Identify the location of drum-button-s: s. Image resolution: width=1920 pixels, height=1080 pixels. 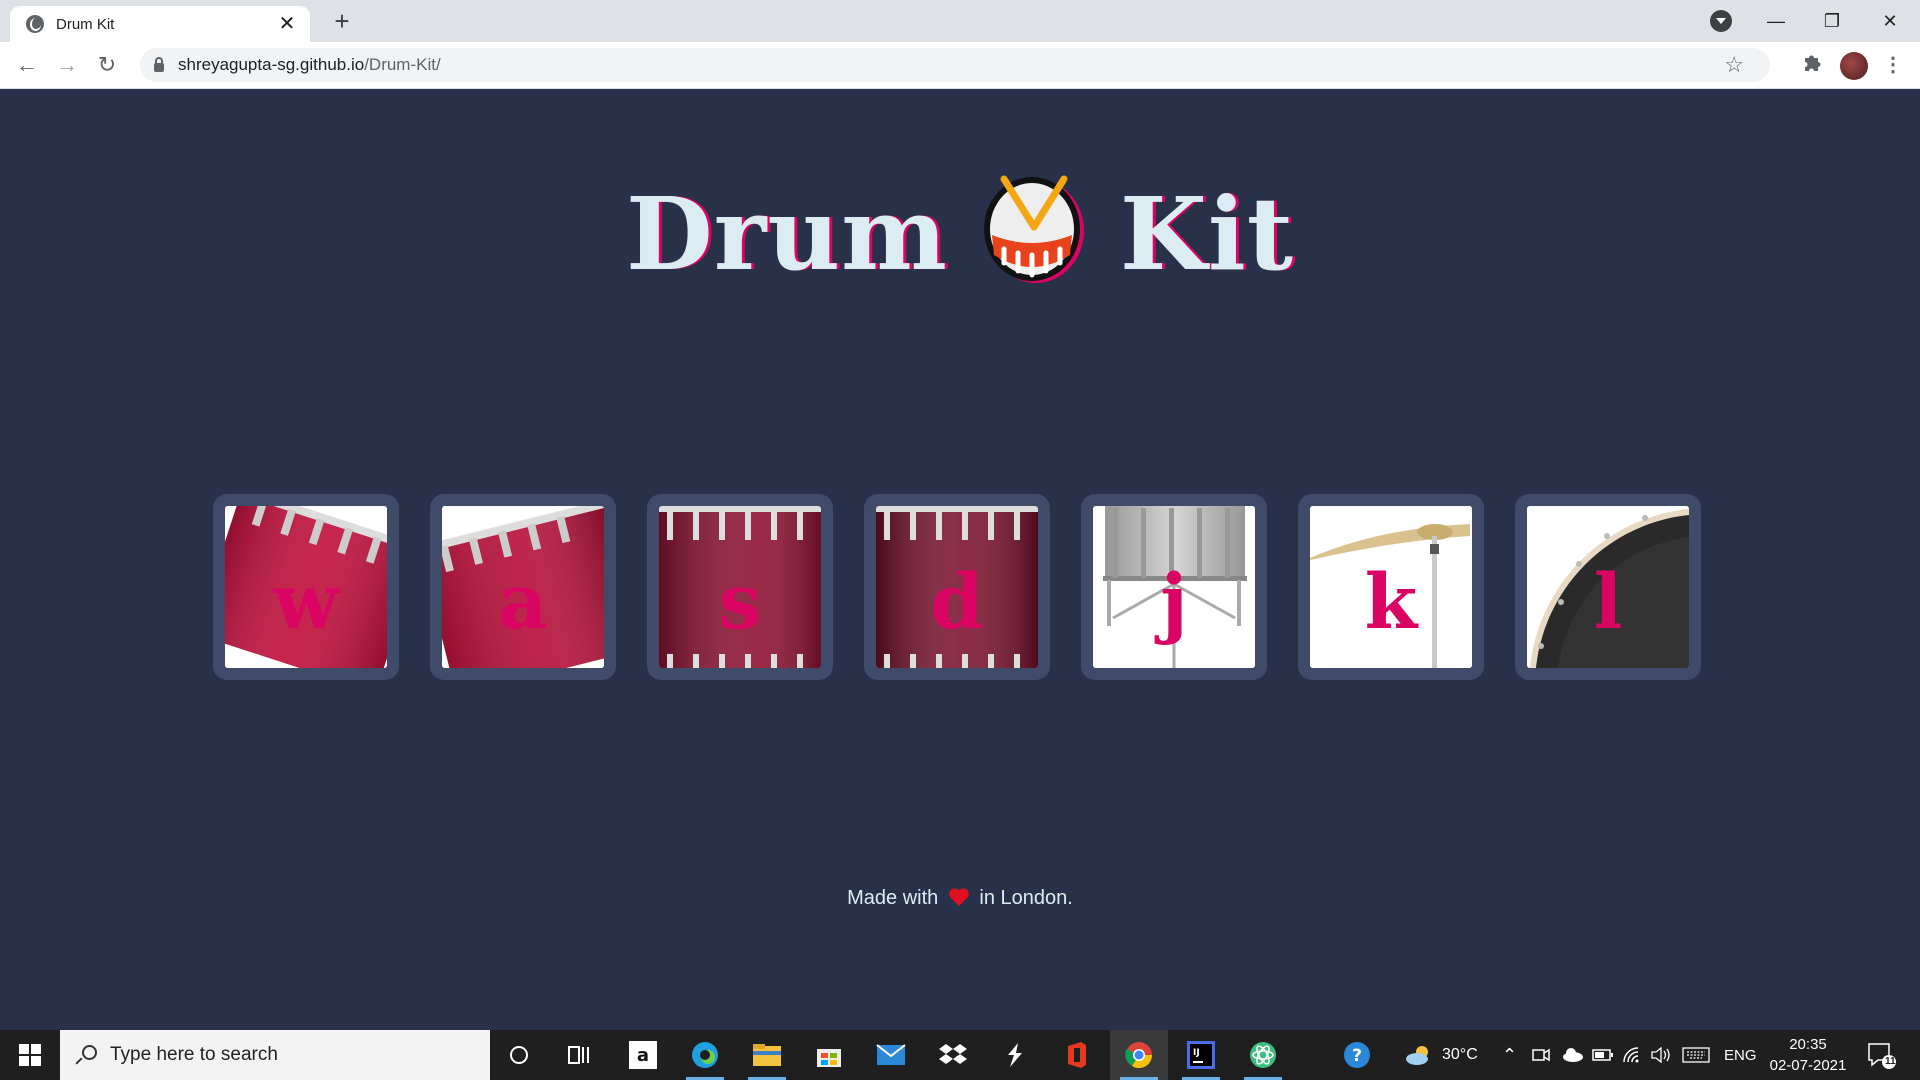
(740, 587).